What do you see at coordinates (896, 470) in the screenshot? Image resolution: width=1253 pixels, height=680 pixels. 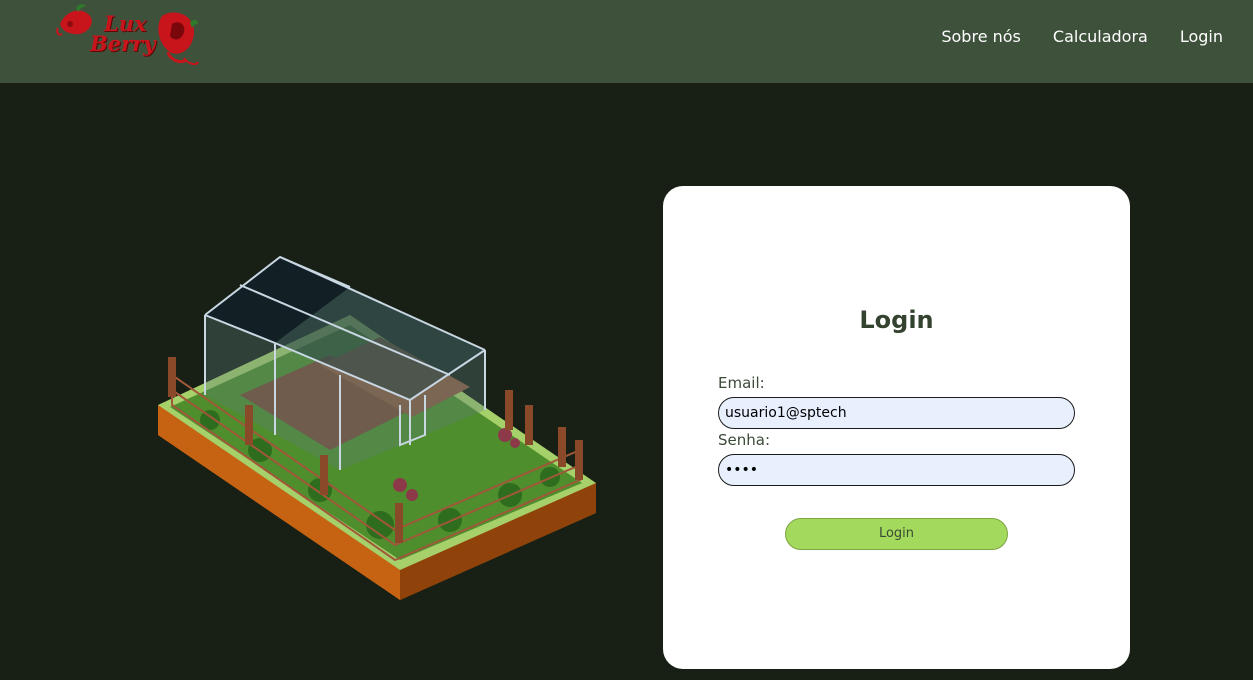 I see `password-input` at bounding box center [896, 470].